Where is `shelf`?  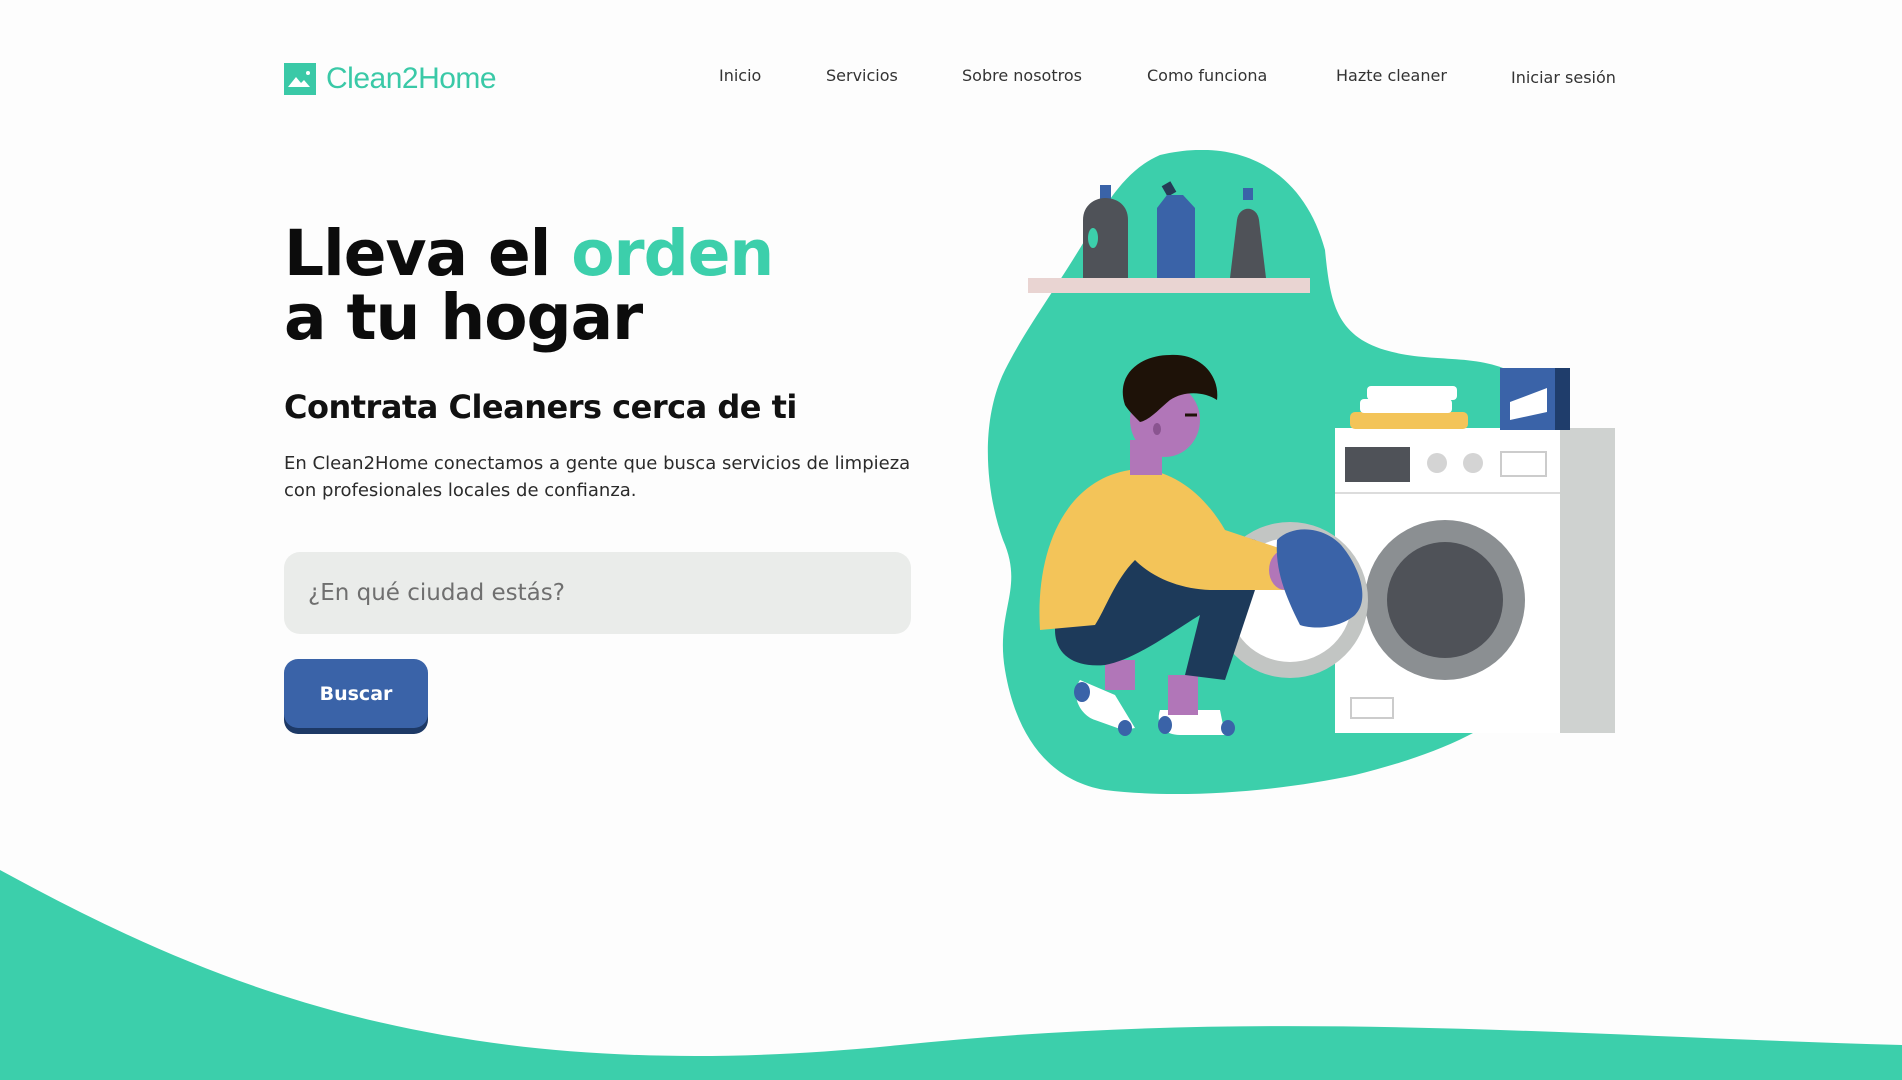
shelf is located at coordinates (1169, 285).